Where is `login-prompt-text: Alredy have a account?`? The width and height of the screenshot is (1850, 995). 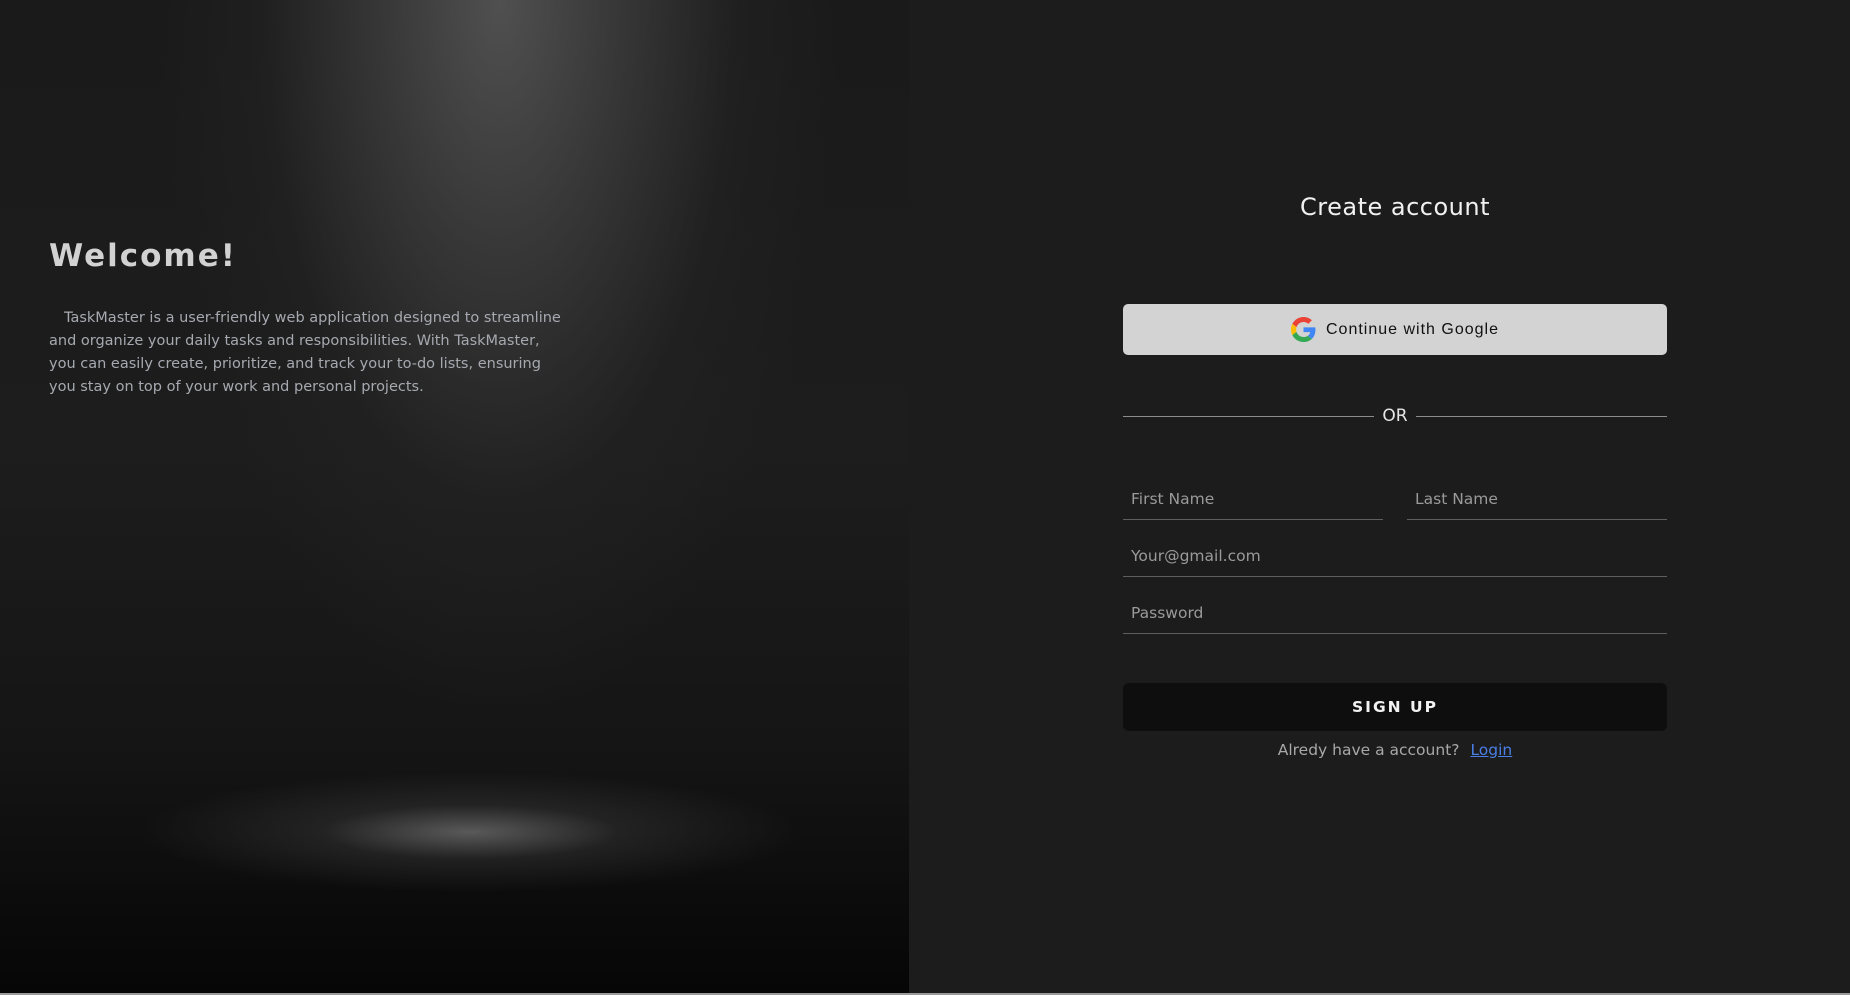
login-prompt-text: Alredy have a account? is located at coordinates (1368, 750).